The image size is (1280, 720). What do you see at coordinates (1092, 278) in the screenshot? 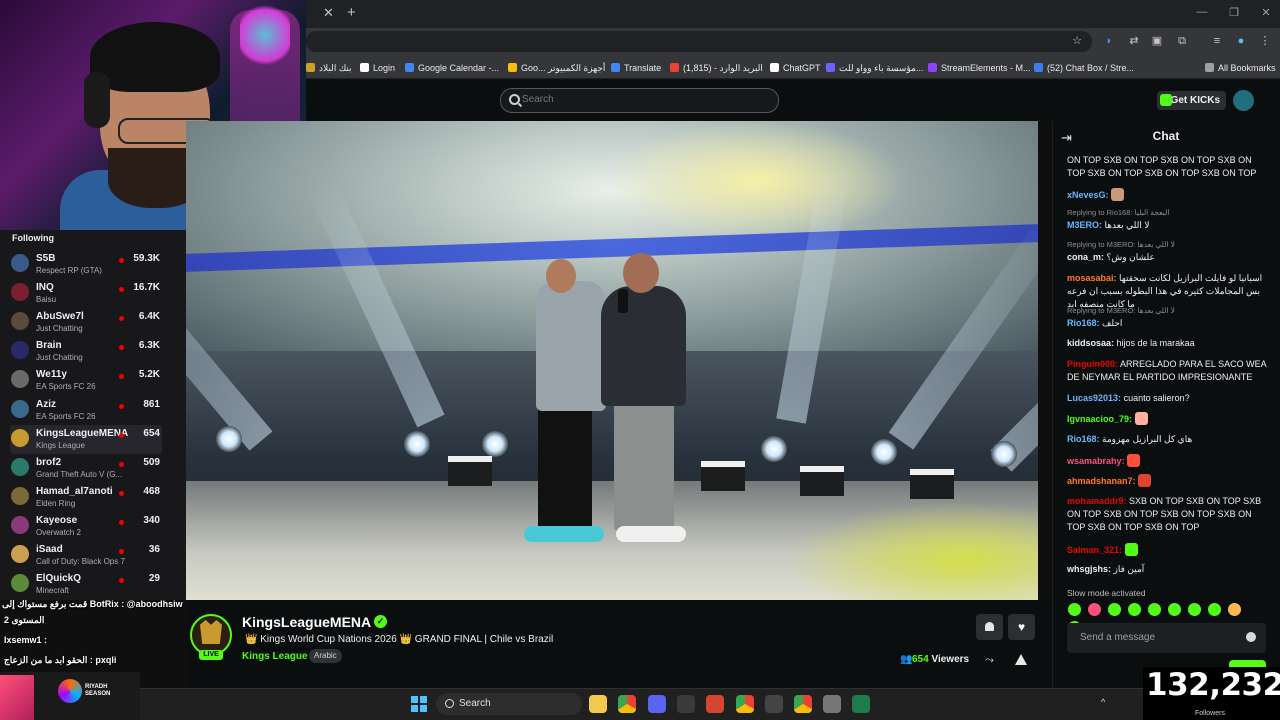
I see `chat-username: mosasabai:` at bounding box center [1092, 278].